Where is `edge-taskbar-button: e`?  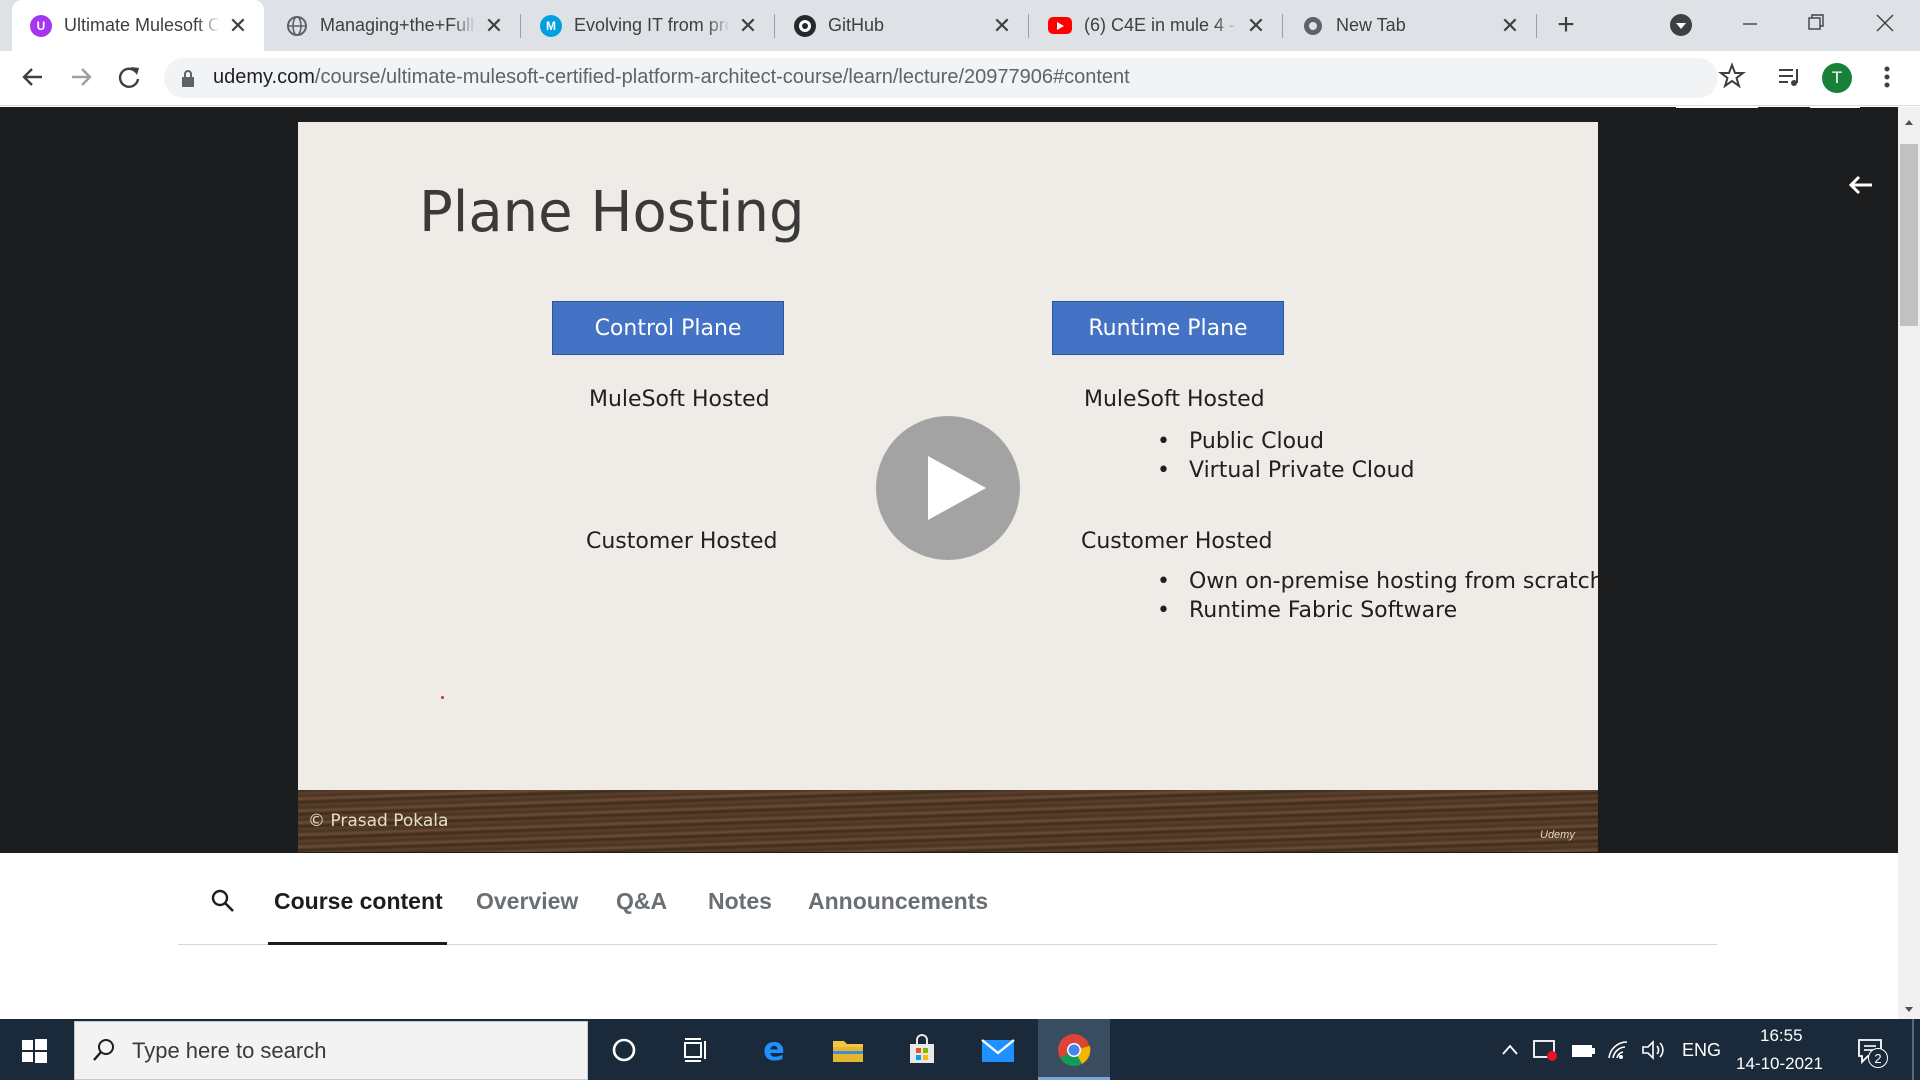 edge-taskbar-button: e is located at coordinates (774, 1050).